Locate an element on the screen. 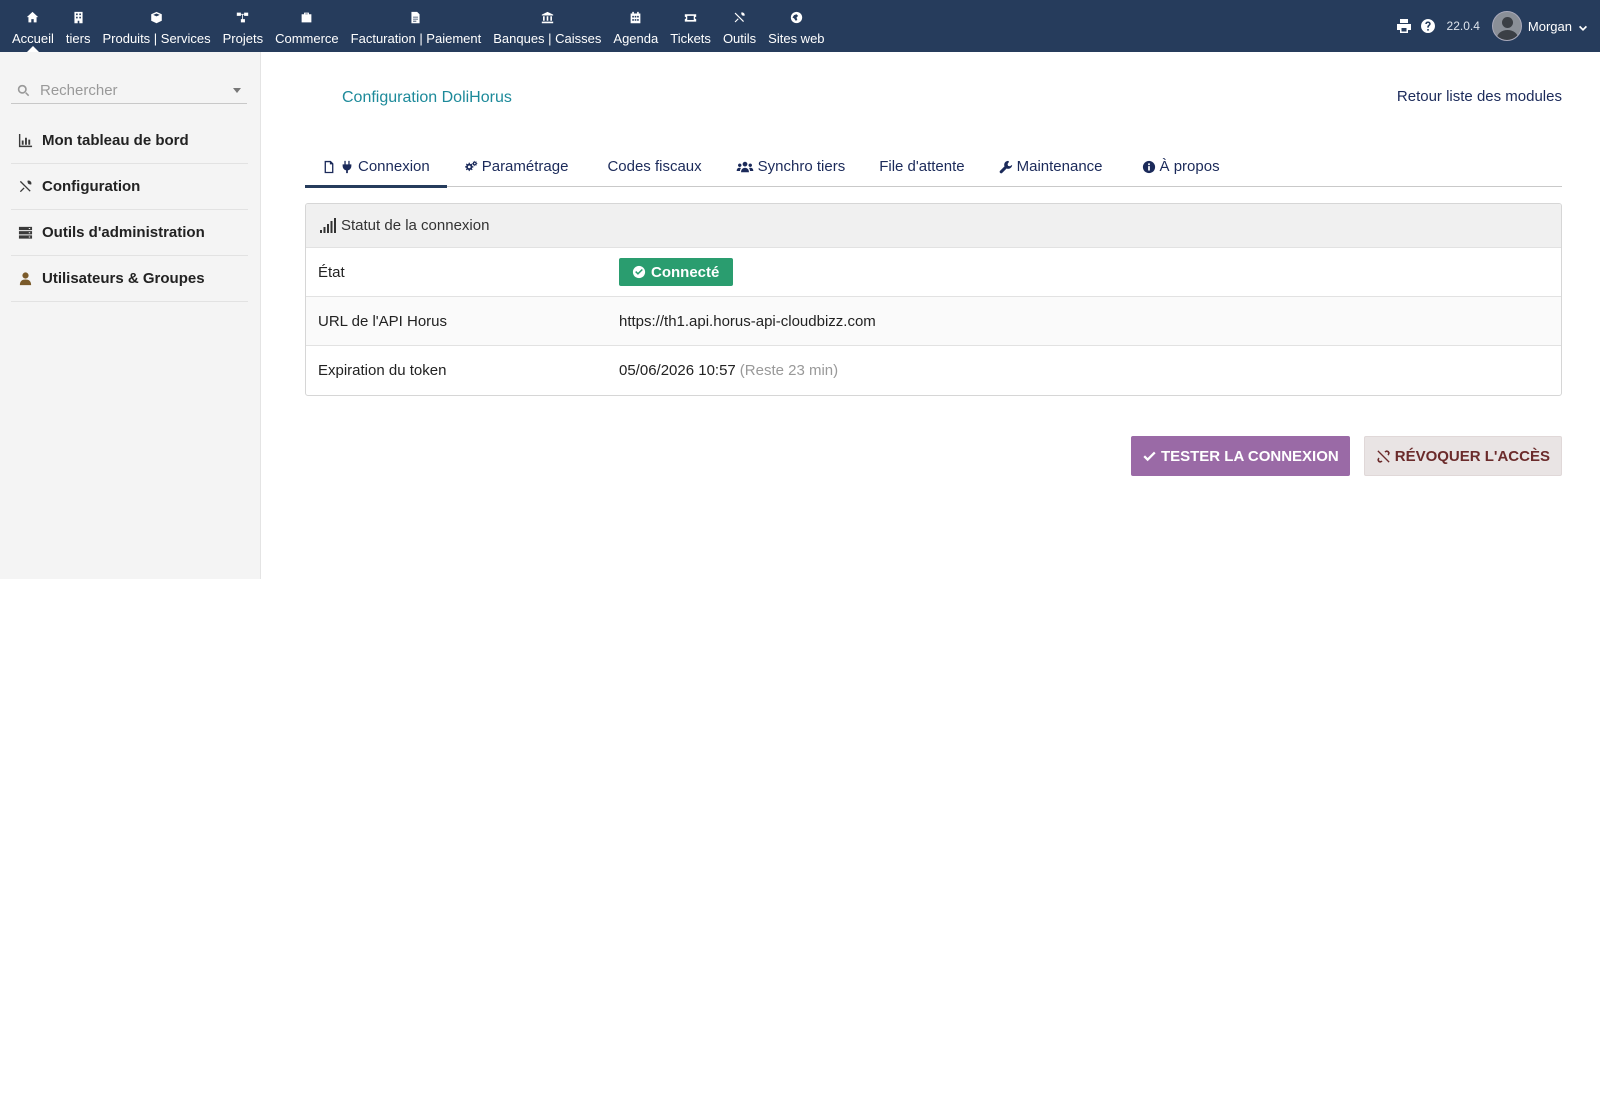 This screenshot has width=1600, height=1100. tab-synchro-tiers: Synchro tiers is located at coordinates (791, 166).